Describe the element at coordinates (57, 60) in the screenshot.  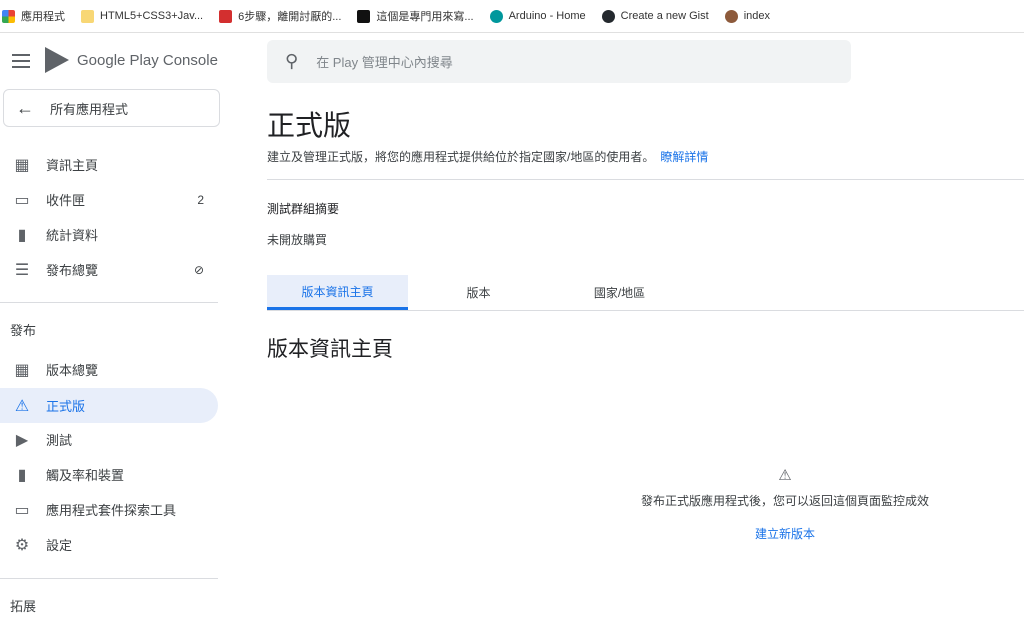
I see `play-logo-icon` at that location.